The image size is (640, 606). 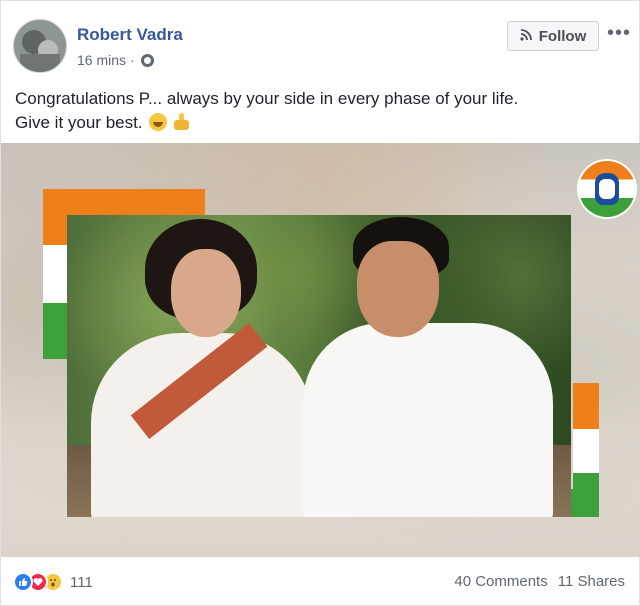 What do you see at coordinates (81, 582) in the screenshot?
I see `reaction-count: 111` at bounding box center [81, 582].